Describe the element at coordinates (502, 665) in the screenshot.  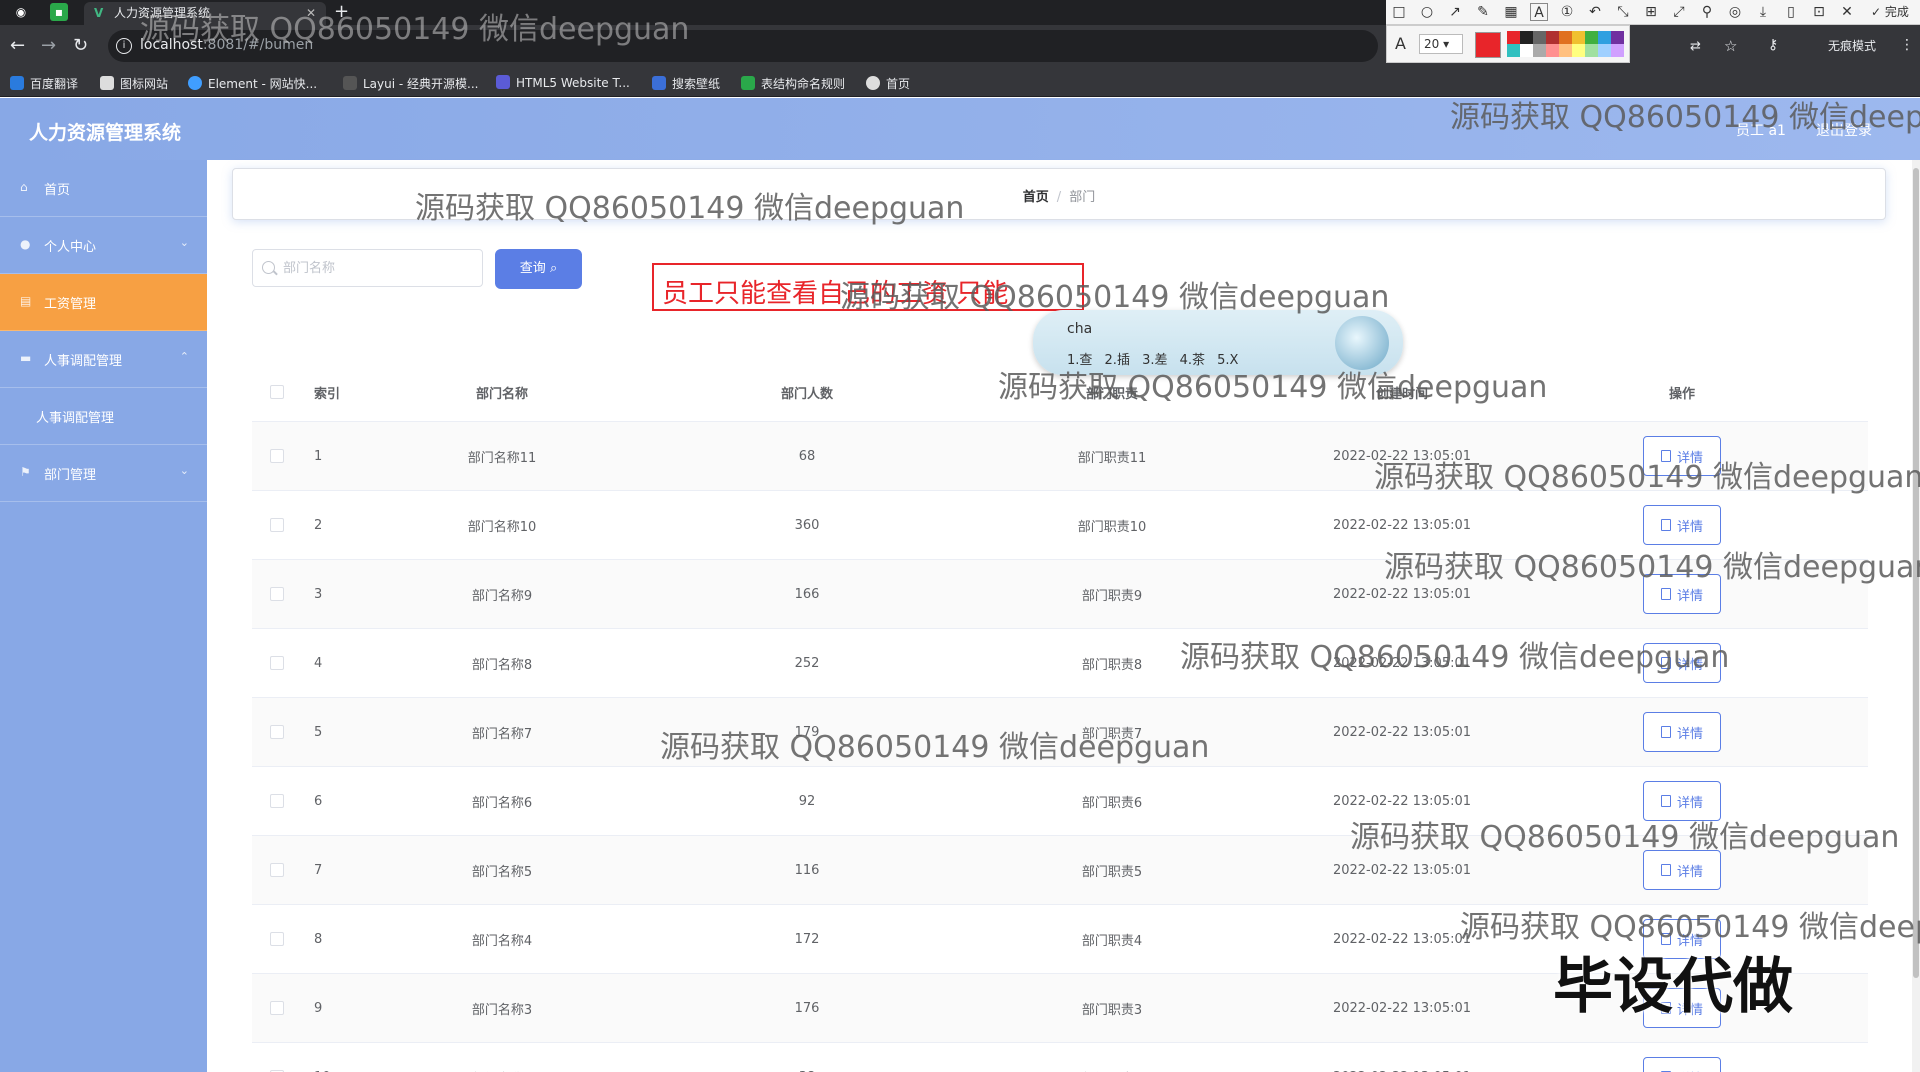
I see `cell-name: 部门名称8` at that location.